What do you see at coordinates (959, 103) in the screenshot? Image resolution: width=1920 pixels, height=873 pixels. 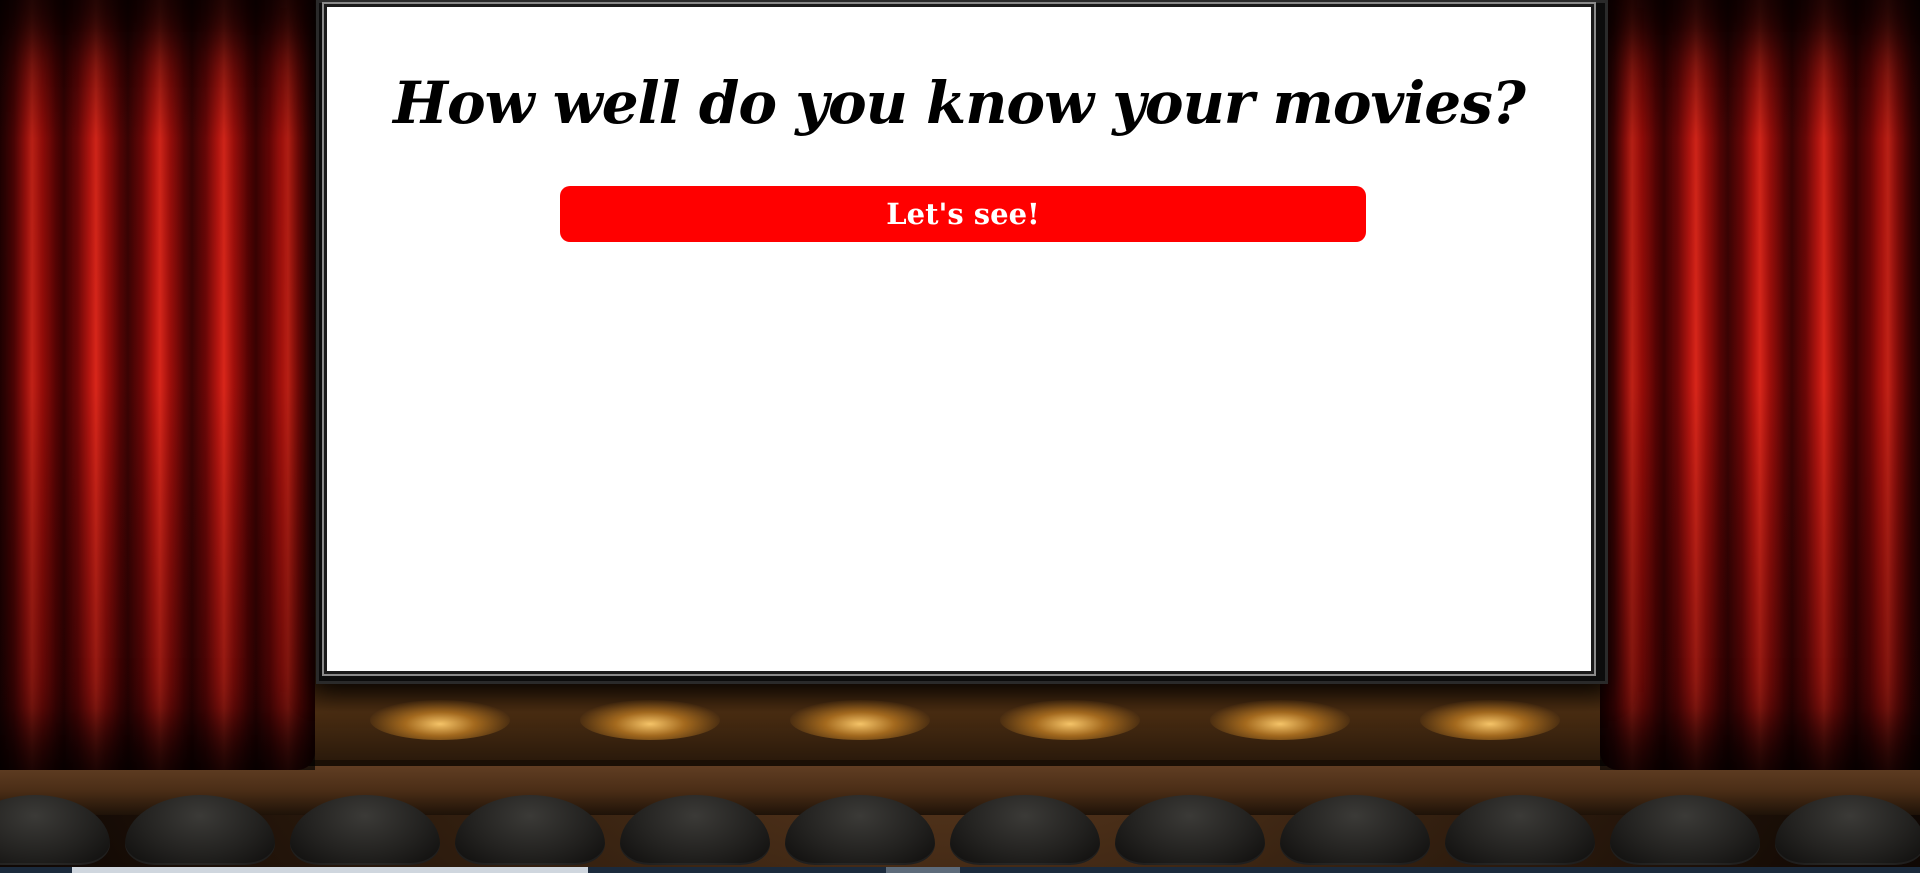 I see `quiz-heading: How well do you know your movies?` at bounding box center [959, 103].